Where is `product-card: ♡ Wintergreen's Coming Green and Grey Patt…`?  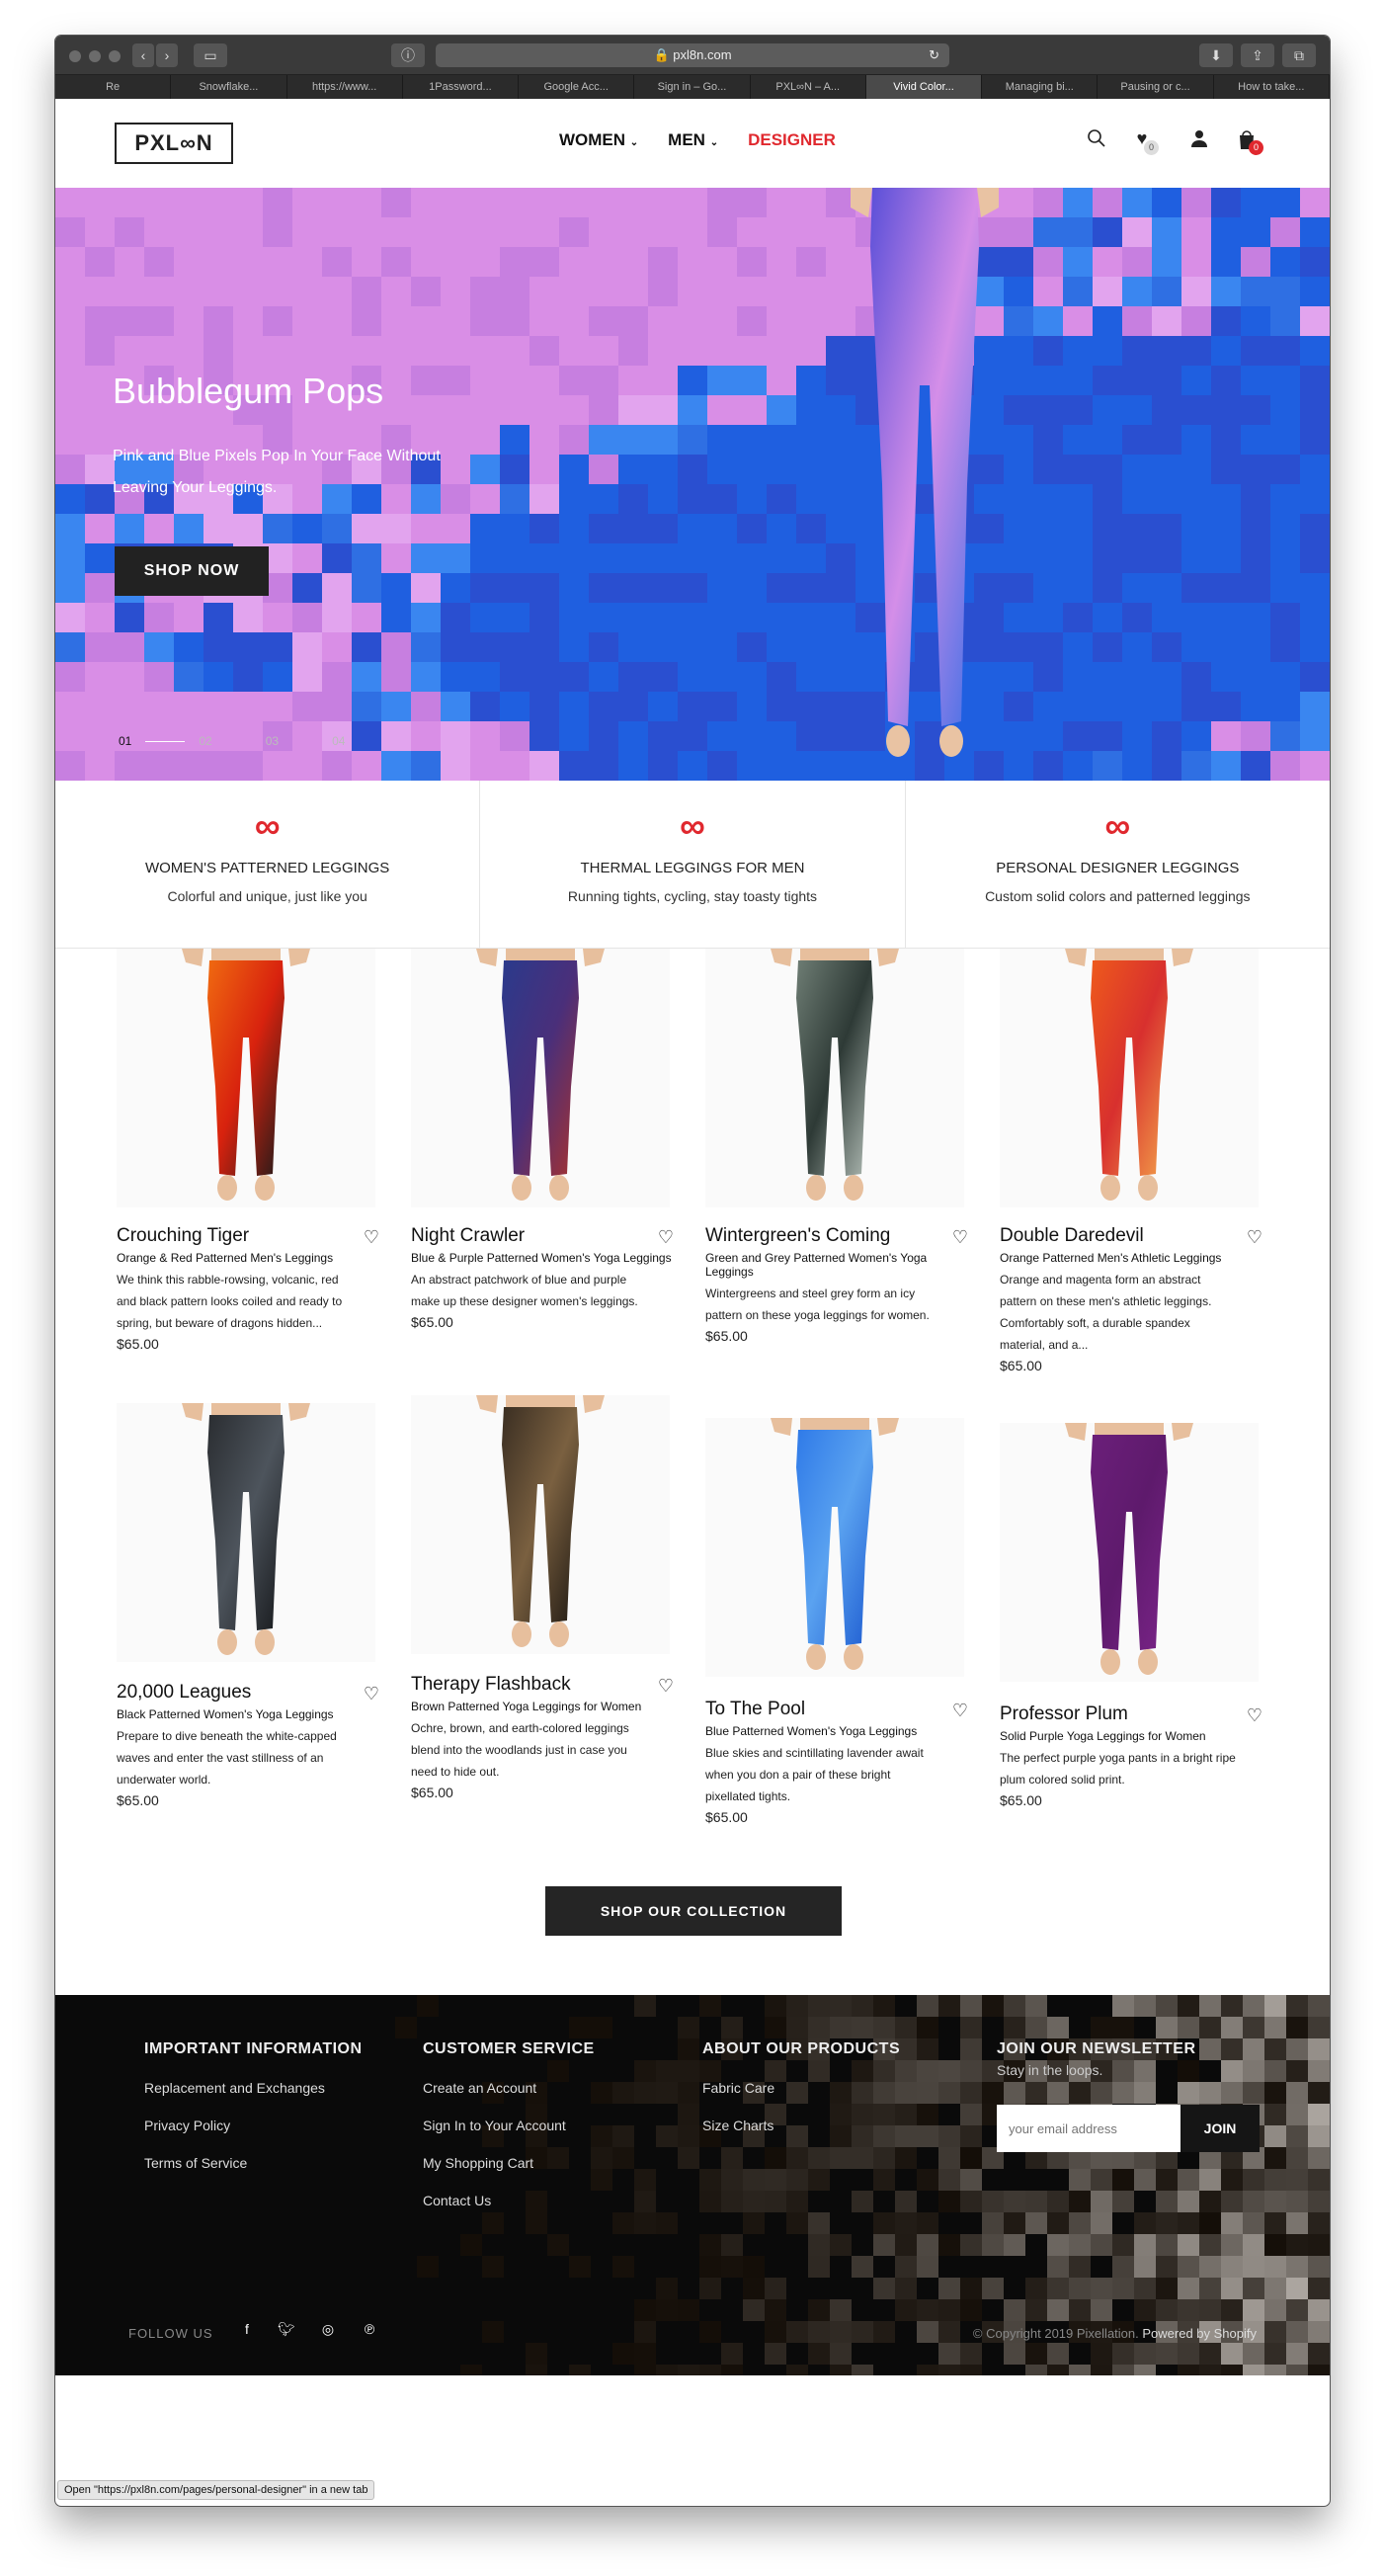
product-card: ♡ Wintergreen's Coming Green and Grey Patt… is located at coordinates (838, 1146).